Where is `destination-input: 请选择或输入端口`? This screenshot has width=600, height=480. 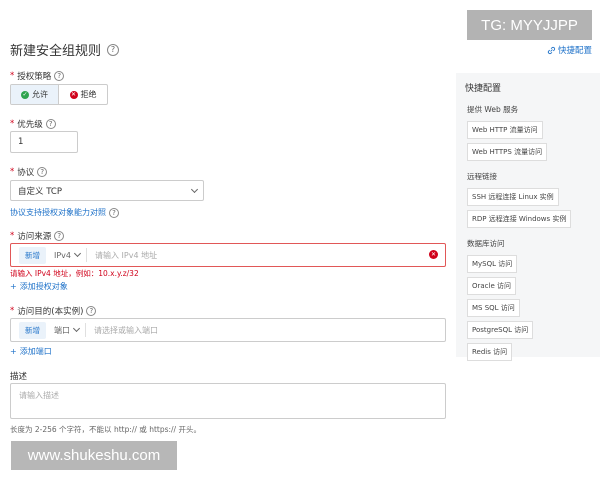
destination-input: 请选择或输入端口 is located at coordinates (126, 330).